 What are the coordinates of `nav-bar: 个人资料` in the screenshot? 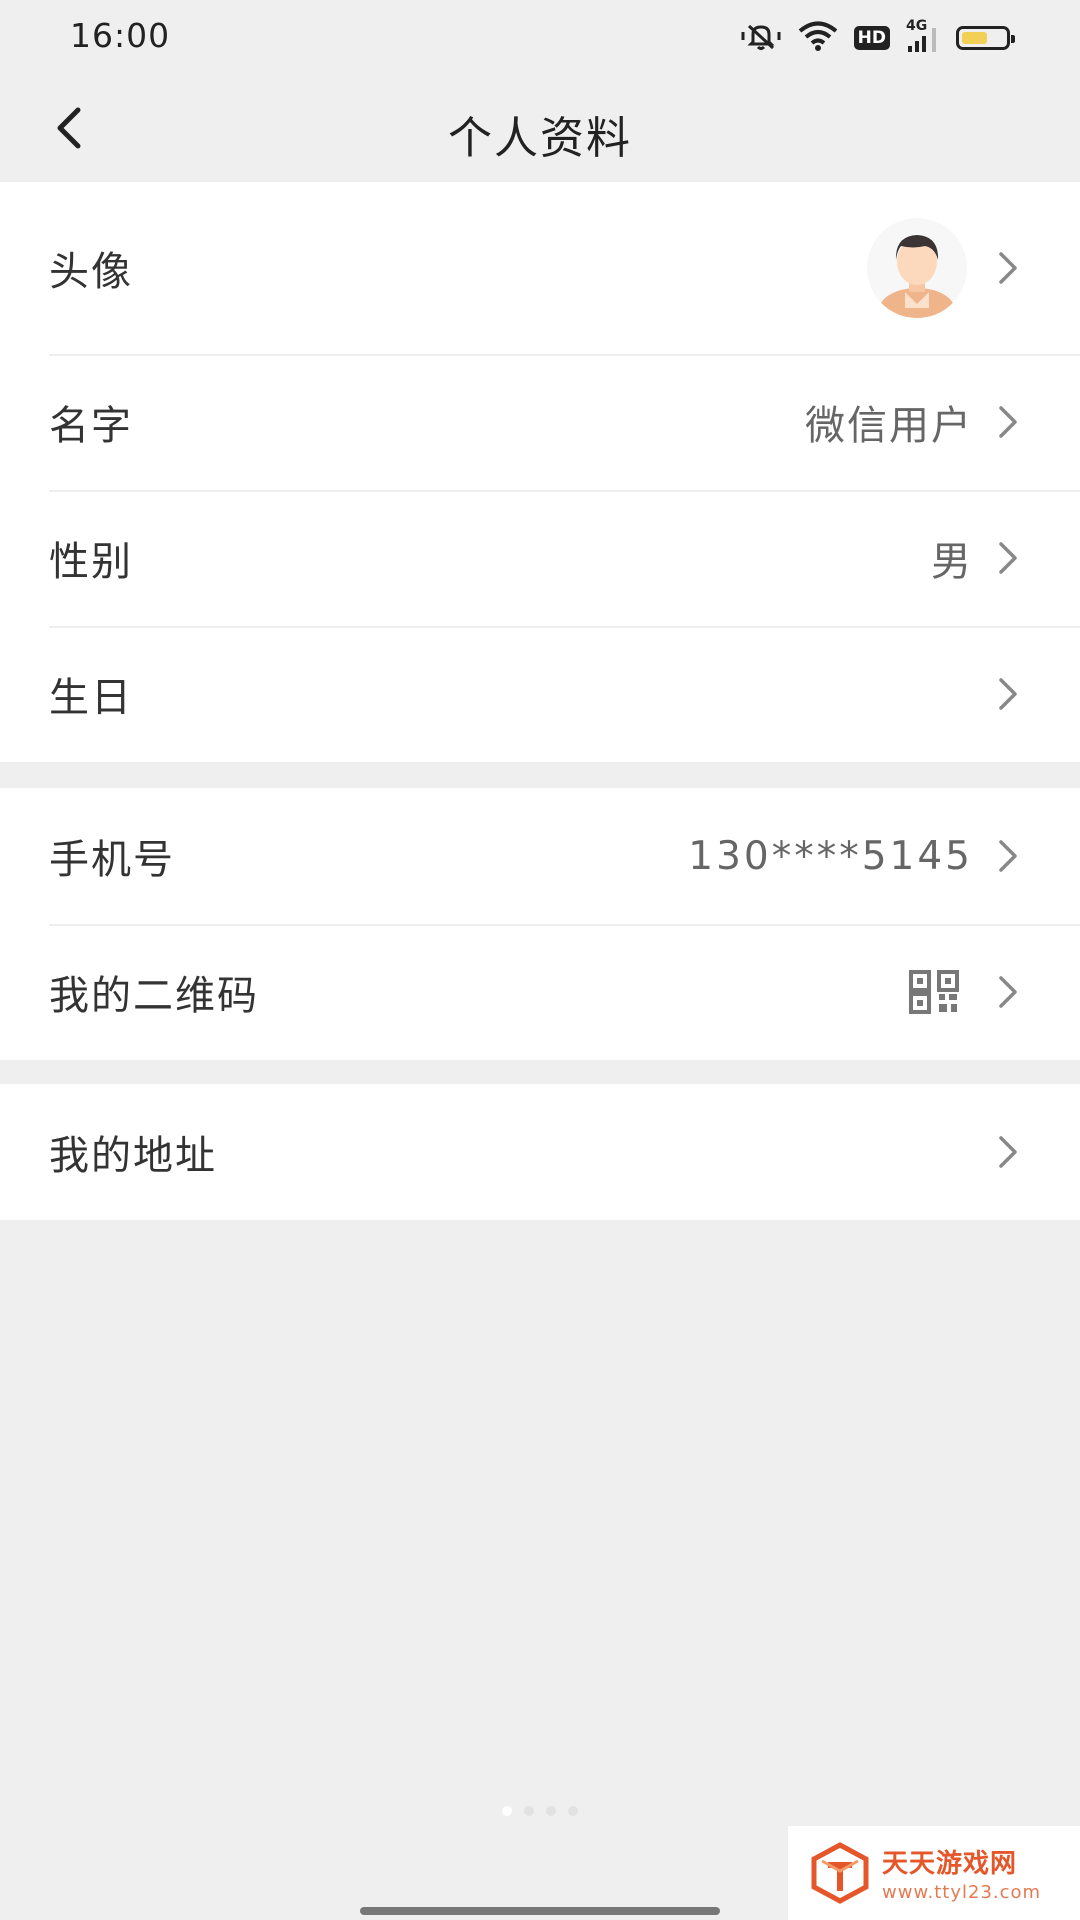 It's located at (540, 129).